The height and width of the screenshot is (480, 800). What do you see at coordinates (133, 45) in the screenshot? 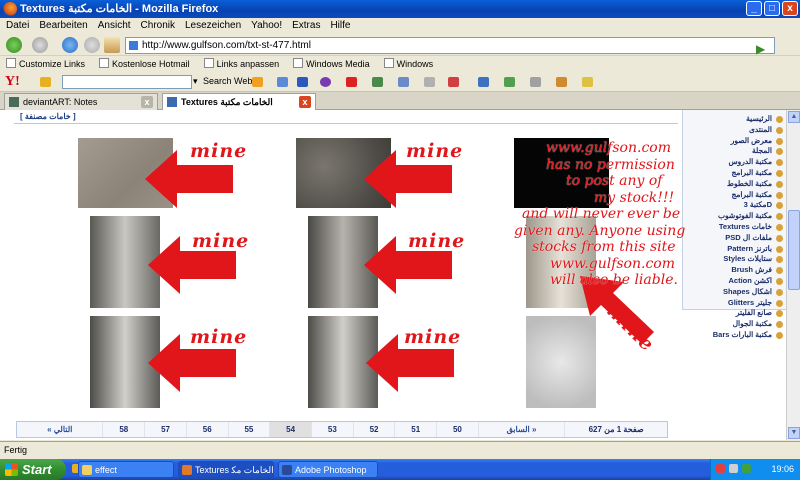
I see `site-favicon` at bounding box center [133, 45].